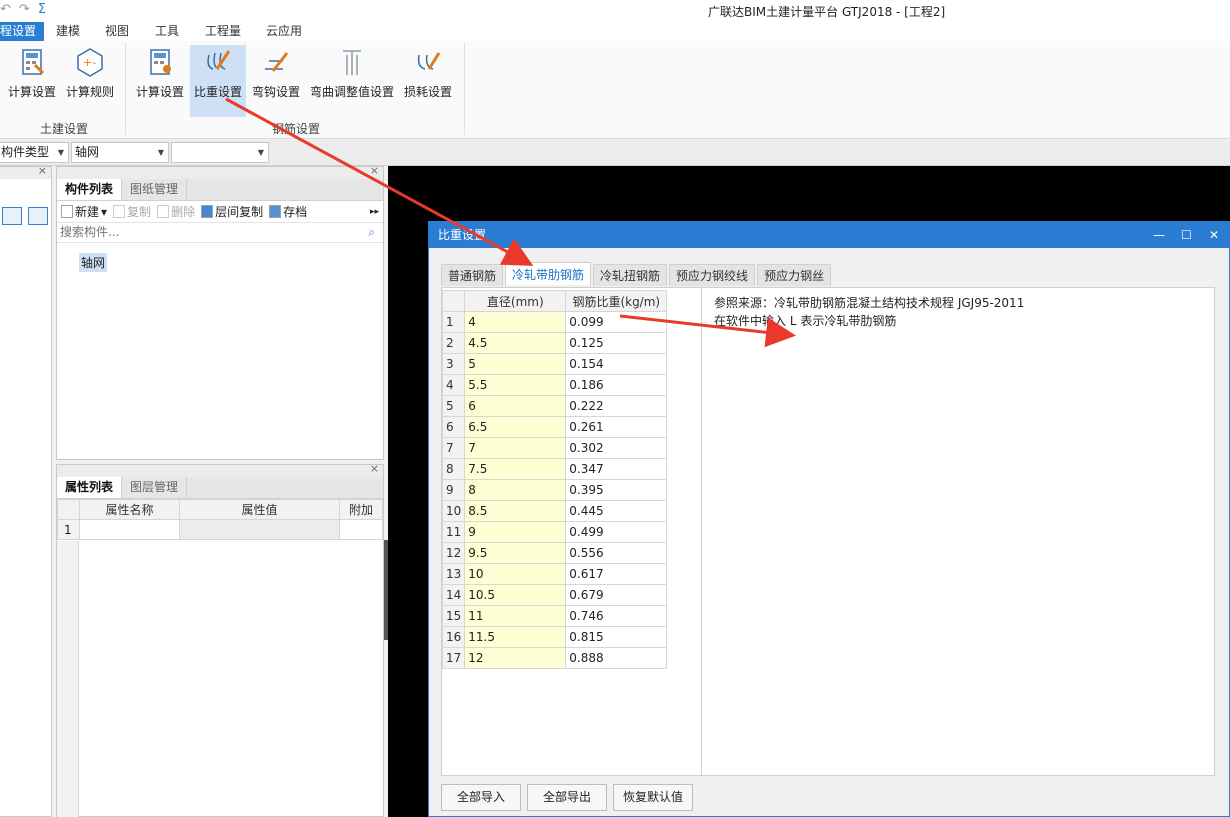 Image resolution: width=1230 pixels, height=817 pixels. I want to click on table-row: 7 7 0.302, so click(554, 448).